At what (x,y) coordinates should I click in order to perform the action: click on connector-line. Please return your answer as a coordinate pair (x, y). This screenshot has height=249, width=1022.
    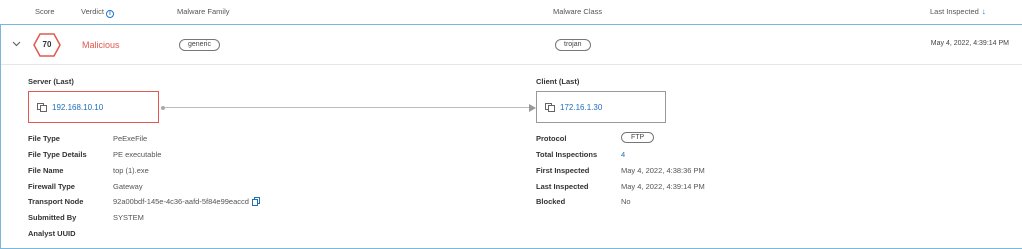
    Looking at the image, I should click on (347, 107).